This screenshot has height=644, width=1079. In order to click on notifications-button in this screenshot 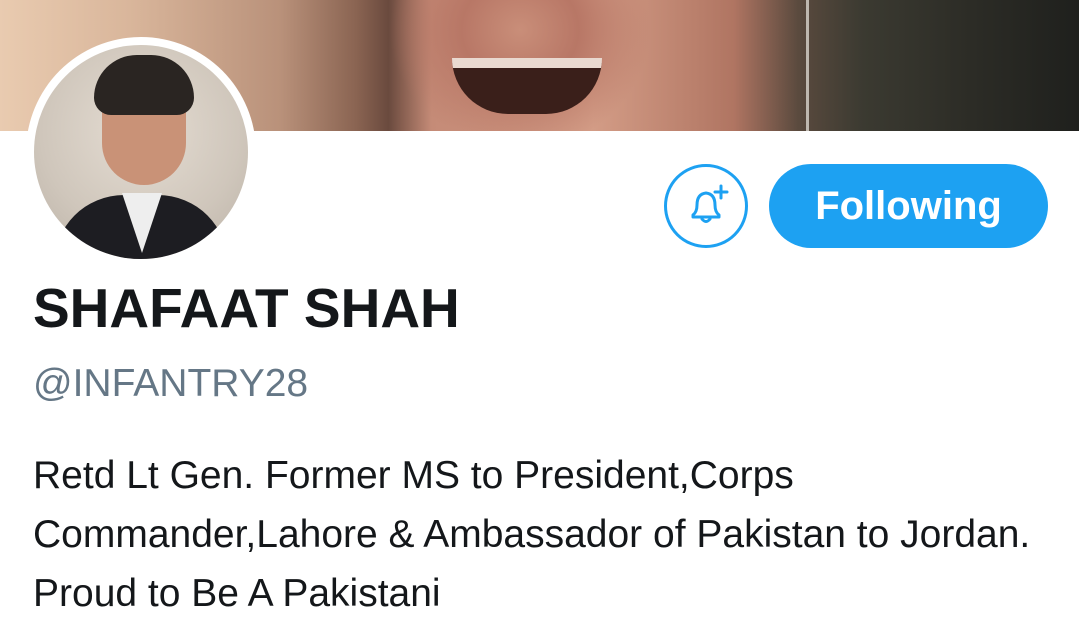, I will do `click(706, 206)`.